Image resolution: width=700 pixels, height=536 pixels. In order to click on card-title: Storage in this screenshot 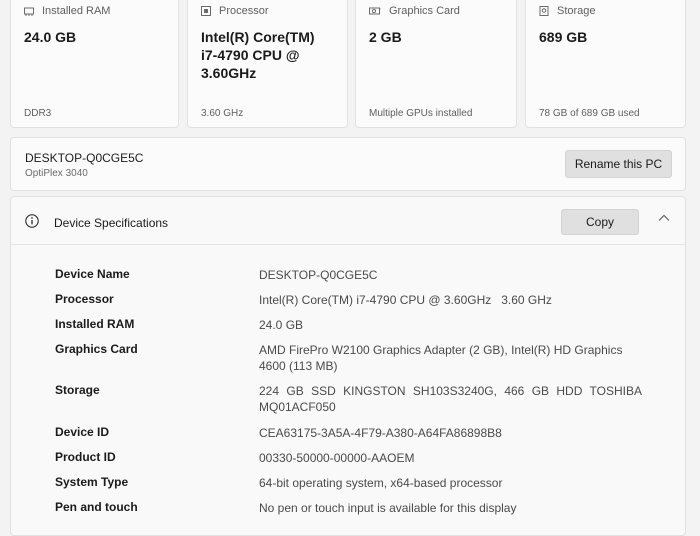, I will do `click(576, 11)`.